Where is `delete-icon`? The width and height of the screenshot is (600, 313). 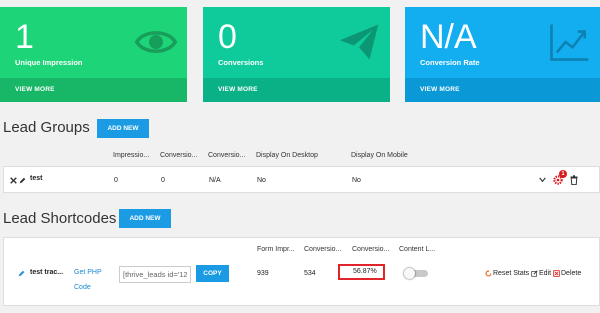
delete-icon is located at coordinates (556, 273).